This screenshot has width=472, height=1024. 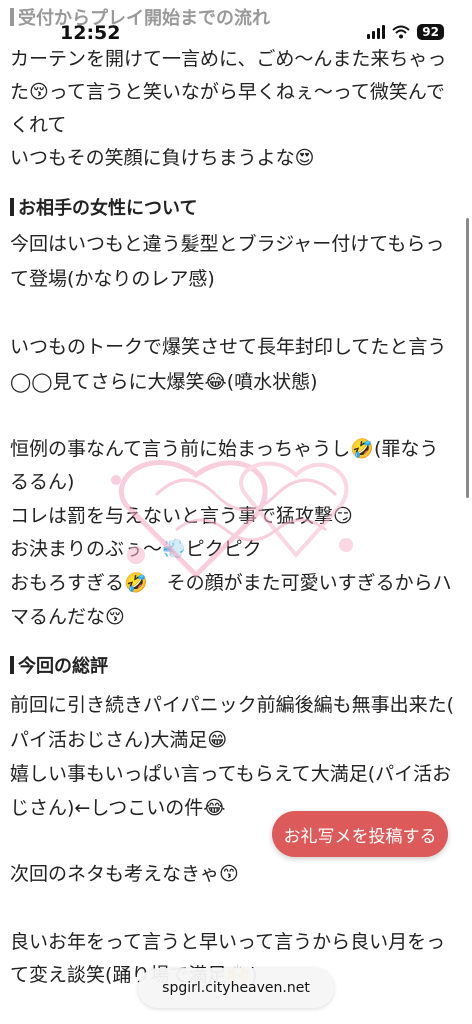 What do you see at coordinates (164, 382) in the screenshot?
I see `text-line: ◯◯見てさらに大爆笑😂(噴水状態)` at bounding box center [164, 382].